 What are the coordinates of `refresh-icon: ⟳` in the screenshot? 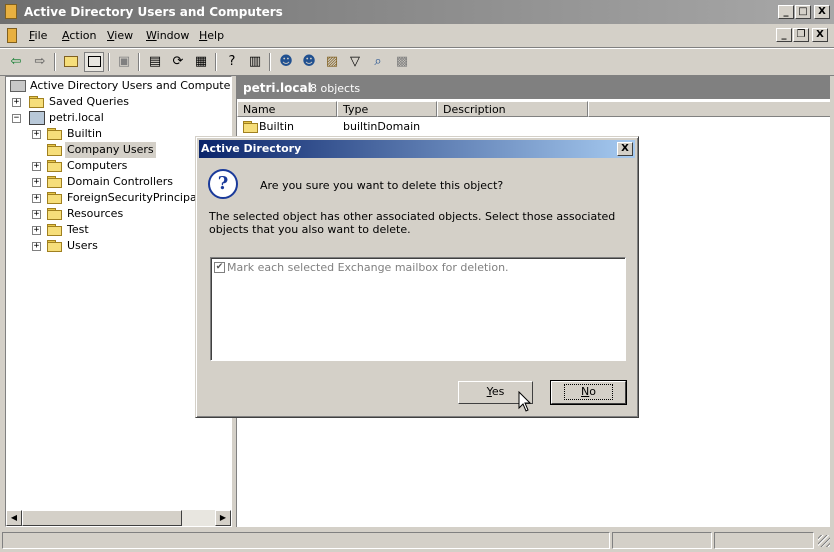 It's located at (178, 62).